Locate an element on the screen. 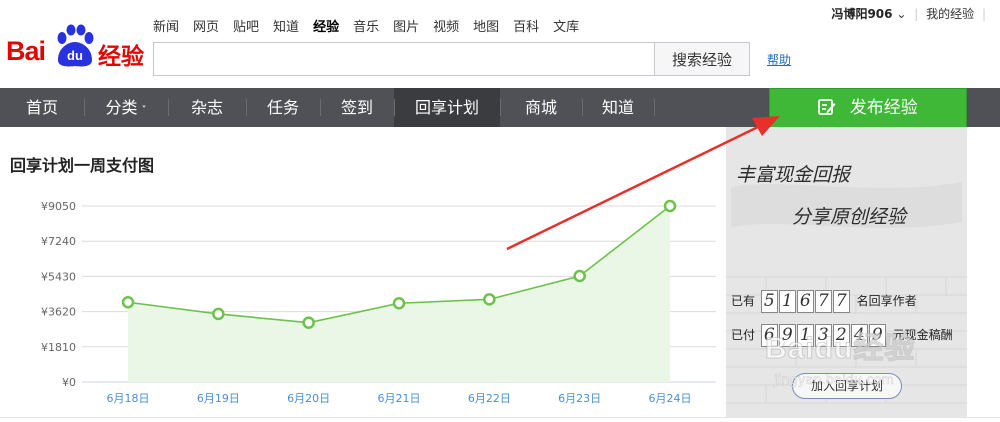  nav-item: 任务 is located at coordinates (283, 107).